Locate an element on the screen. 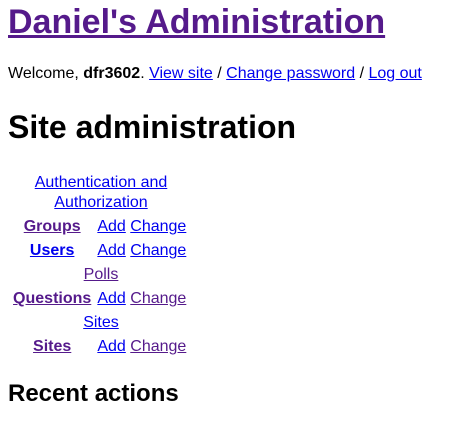  app-link-auth: Authentication and Authorization is located at coordinates (101, 192).